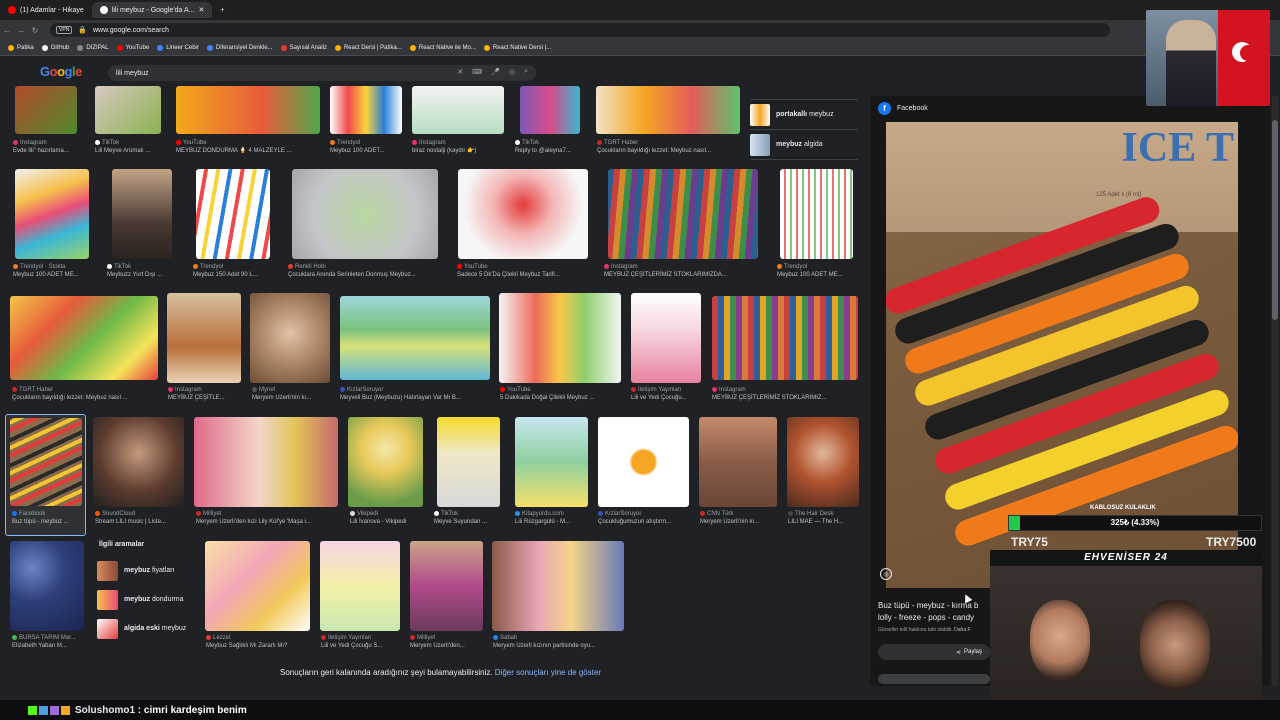 This screenshot has width=1280, height=720. What do you see at coordinates (460, 72) in the screenshot?
I see `clear-icon: ✕` at bounding box center [460, 72].